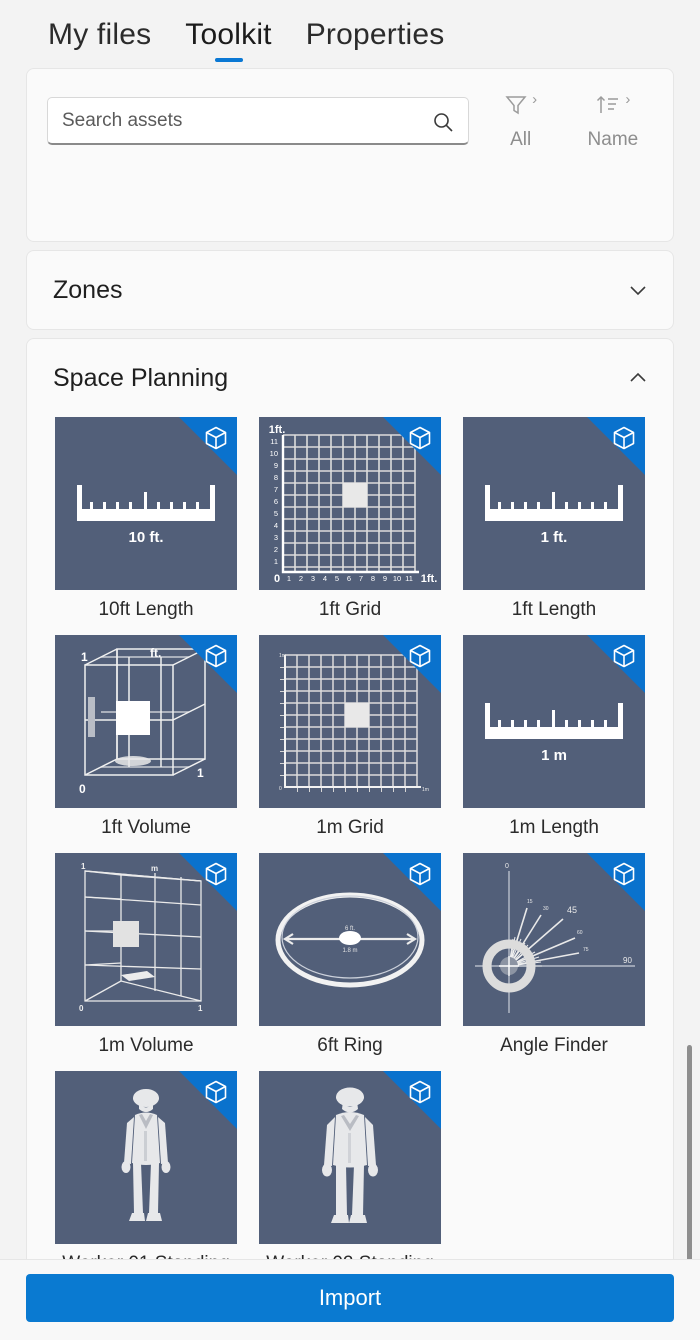 This screenshot has height=1340, width=700. What do you see at coordinates (554, 609) in the screenshot?
I see `asset-label: 1ft Length` at bounding box center [554, 609].